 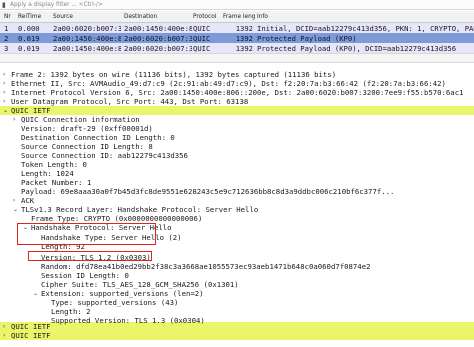 I want to click on display-filter-bar: ▮ Apply a display filter ... <Ctrl-/>, so click(x=237, y=5).